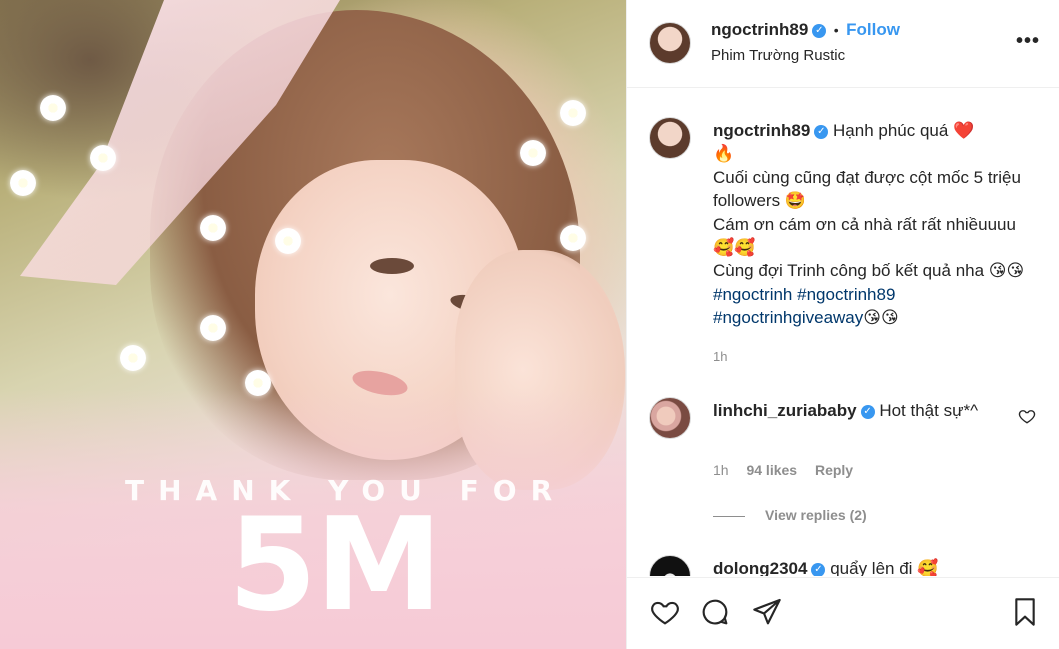 The image size is (1059, 649). What do you see at coordinates (715, 612) in the screenshot?
I see `comment-icon` at bounding box center [715, 612].